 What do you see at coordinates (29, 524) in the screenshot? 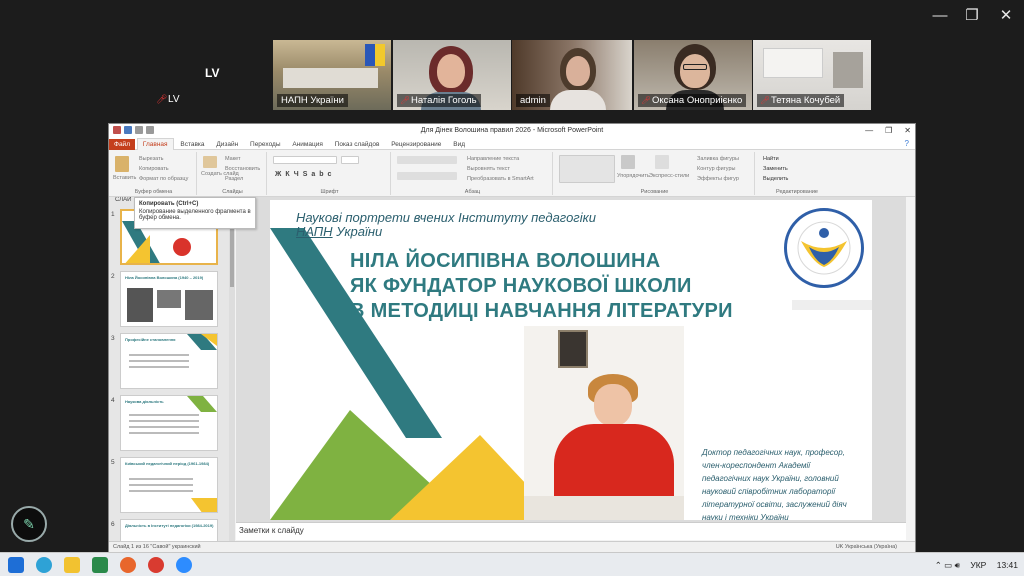
I see `annotate-pen-button: ✎` at bounding box center [29, 524].